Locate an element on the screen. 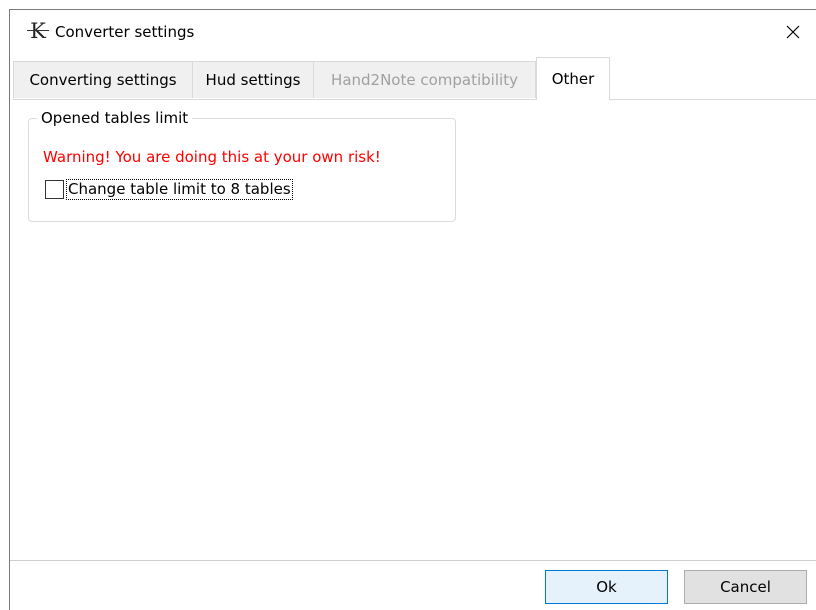  app-logo-letter: K is located at coordinates (38, 31).